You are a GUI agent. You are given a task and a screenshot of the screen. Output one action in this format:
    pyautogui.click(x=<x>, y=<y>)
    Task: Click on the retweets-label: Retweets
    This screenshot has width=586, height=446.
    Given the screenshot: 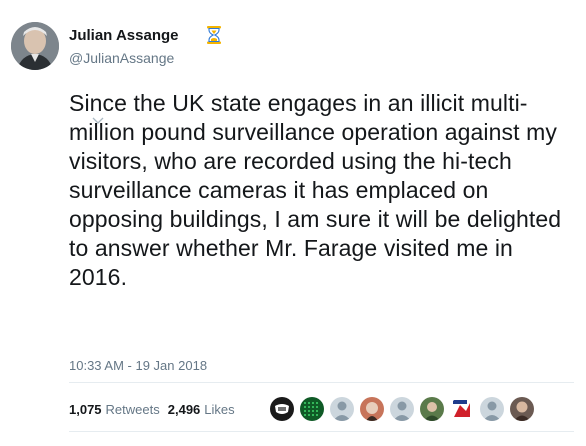 What is the action you would take?
    pyautogui.click(x=133, y=409)
    